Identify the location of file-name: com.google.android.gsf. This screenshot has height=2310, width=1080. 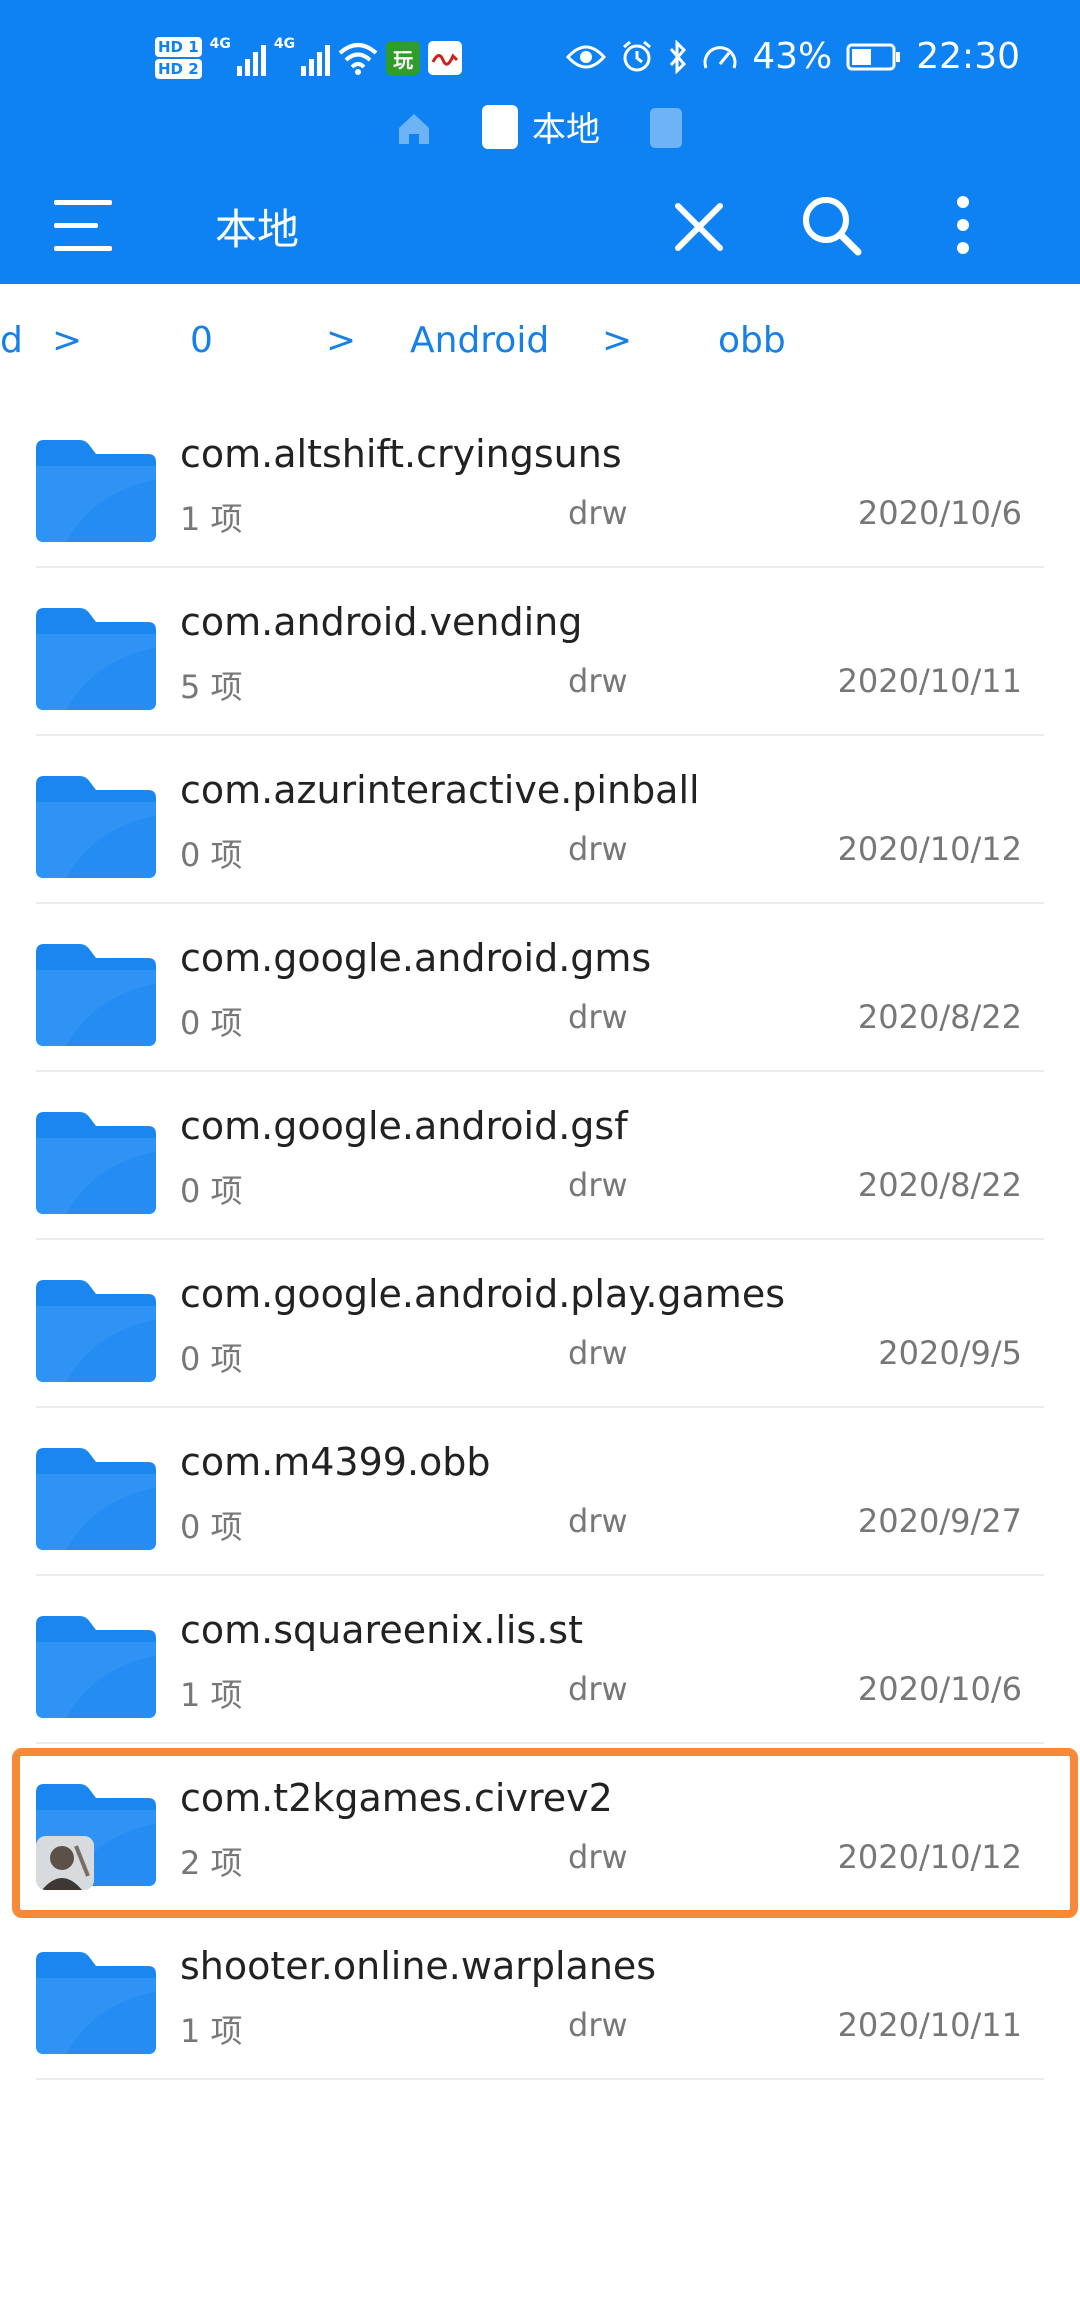
(404, 1126).